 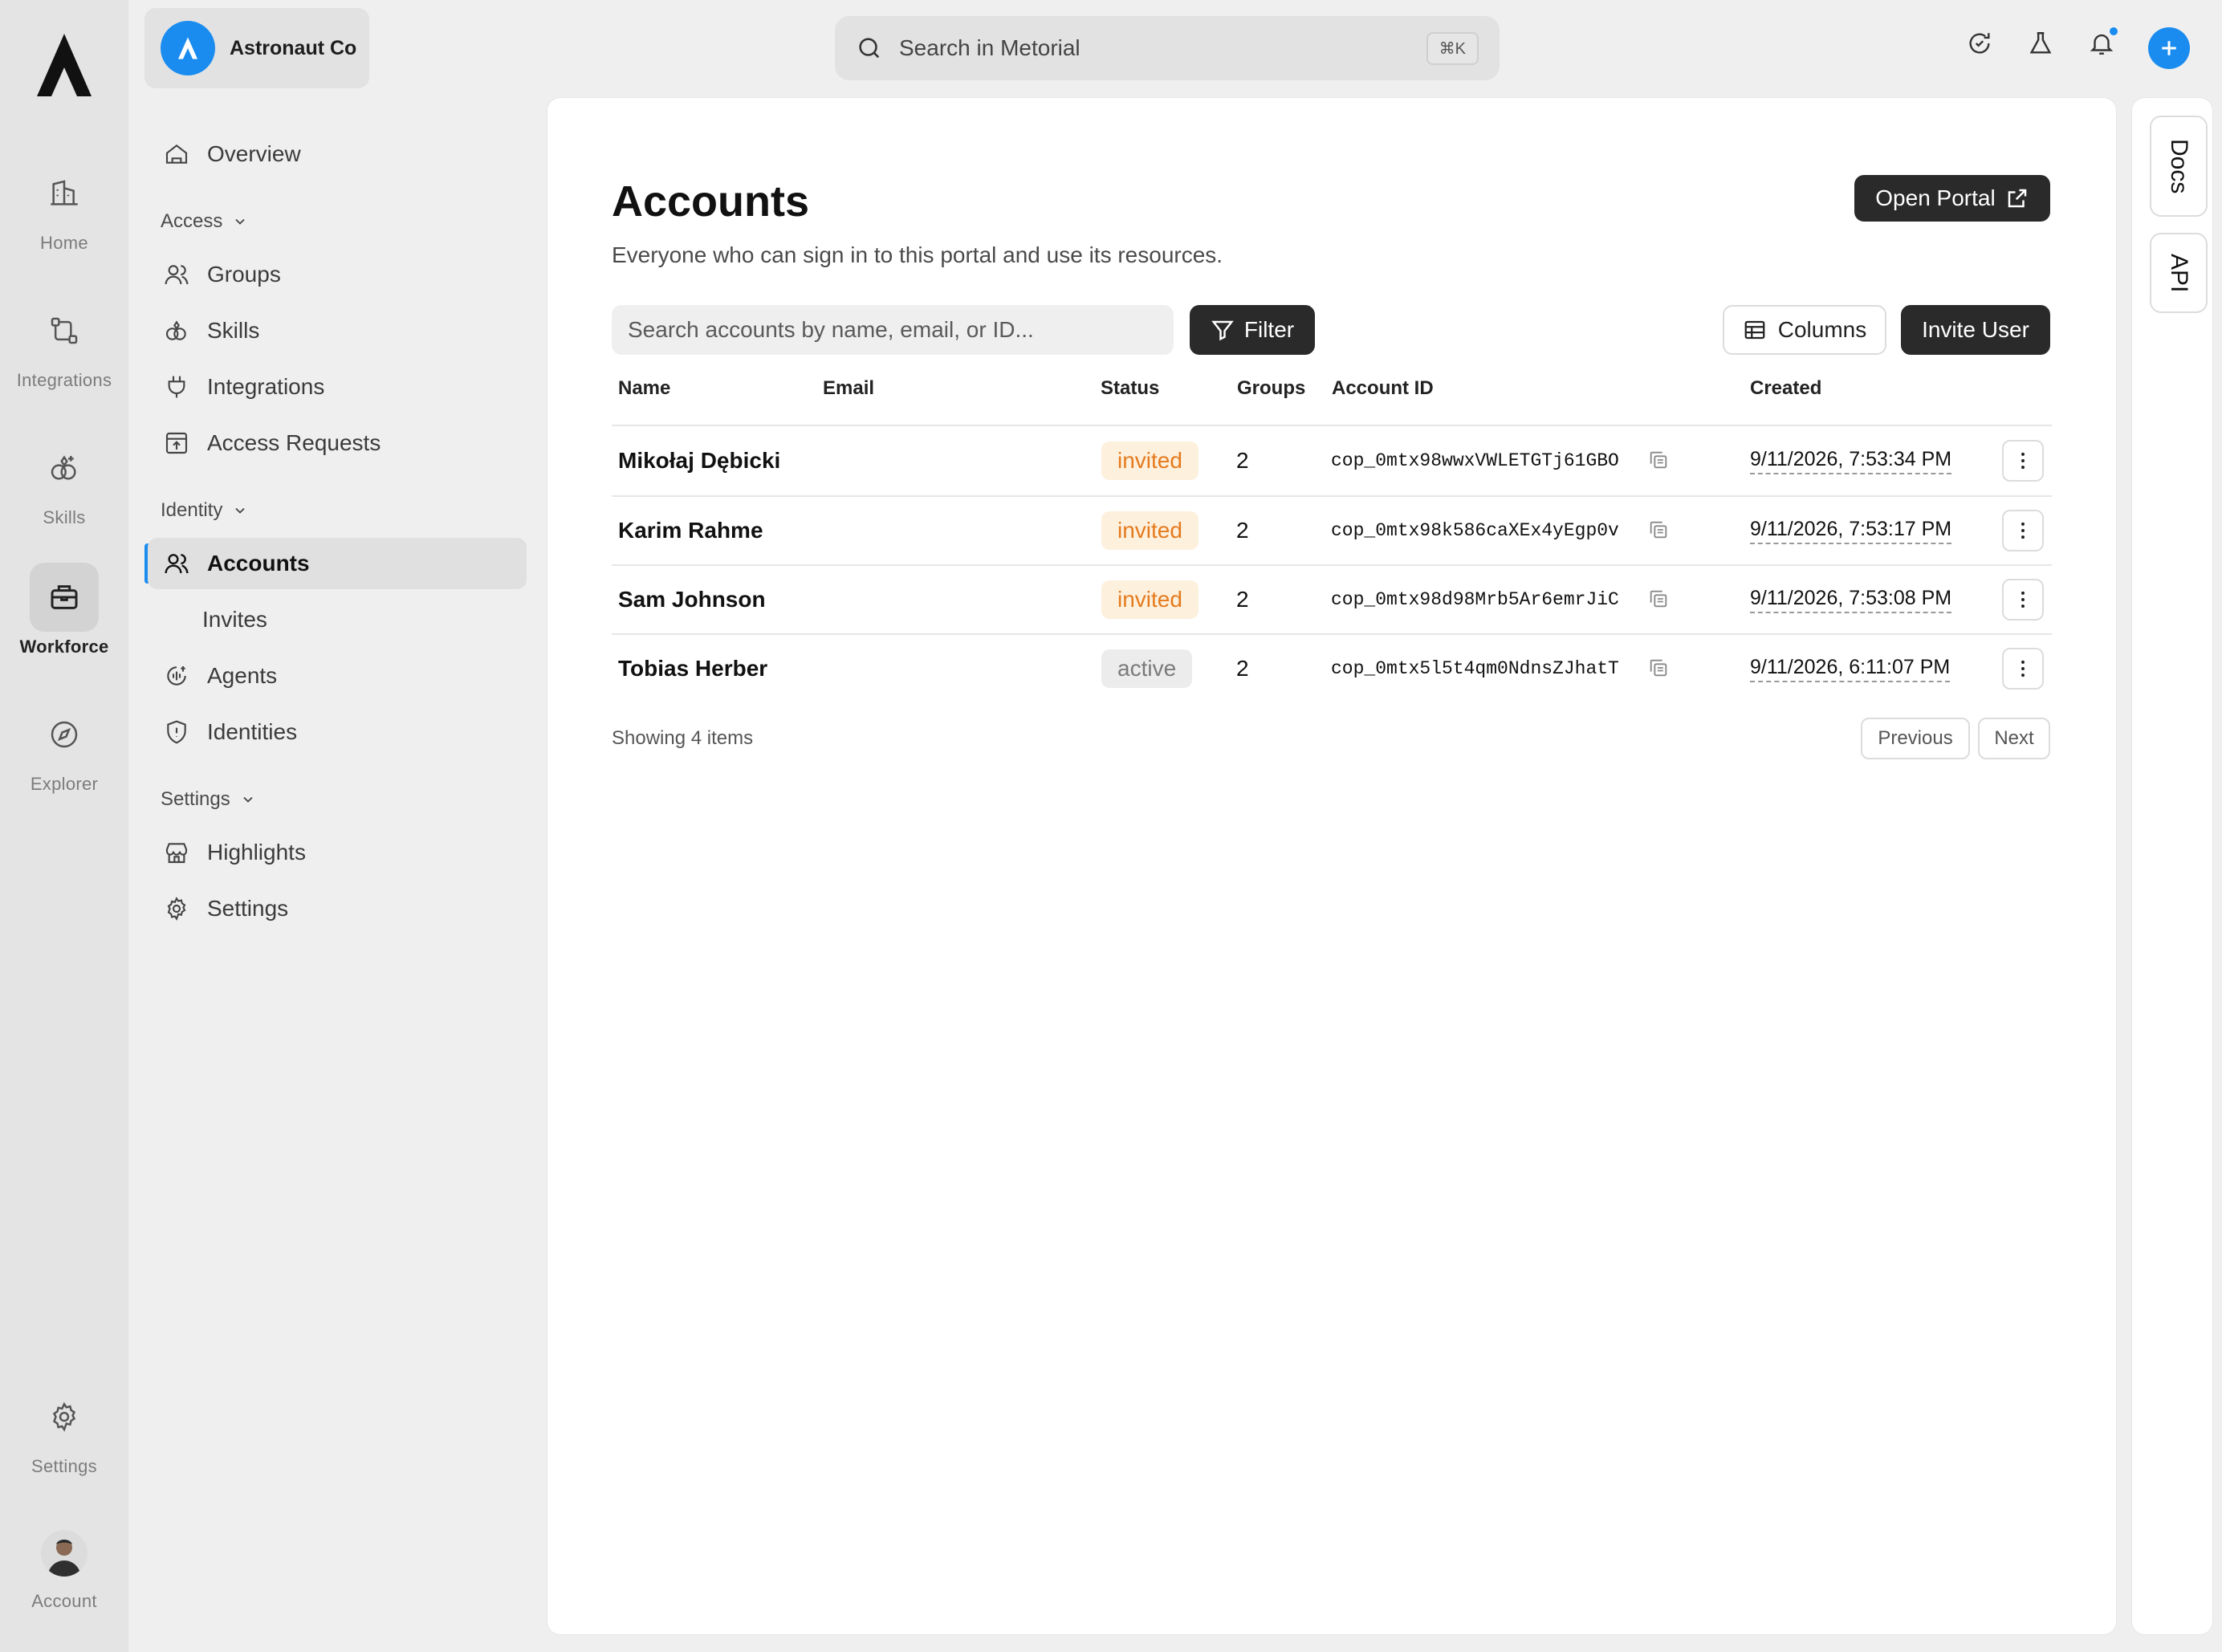 What do you see at coordinates (1935, 197) in the screenshot?
I see `button-label: Open Portal` at bounding box center [1935, 197].